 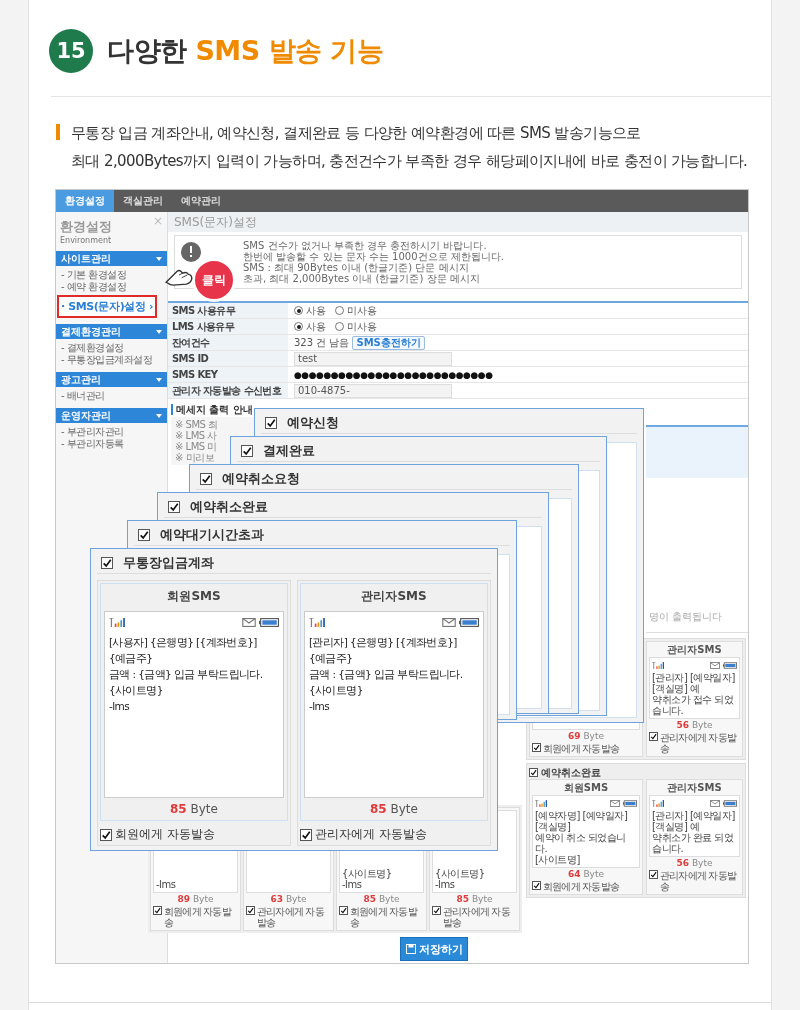 I want to click on caret-icon, so click(x=159, y=379).